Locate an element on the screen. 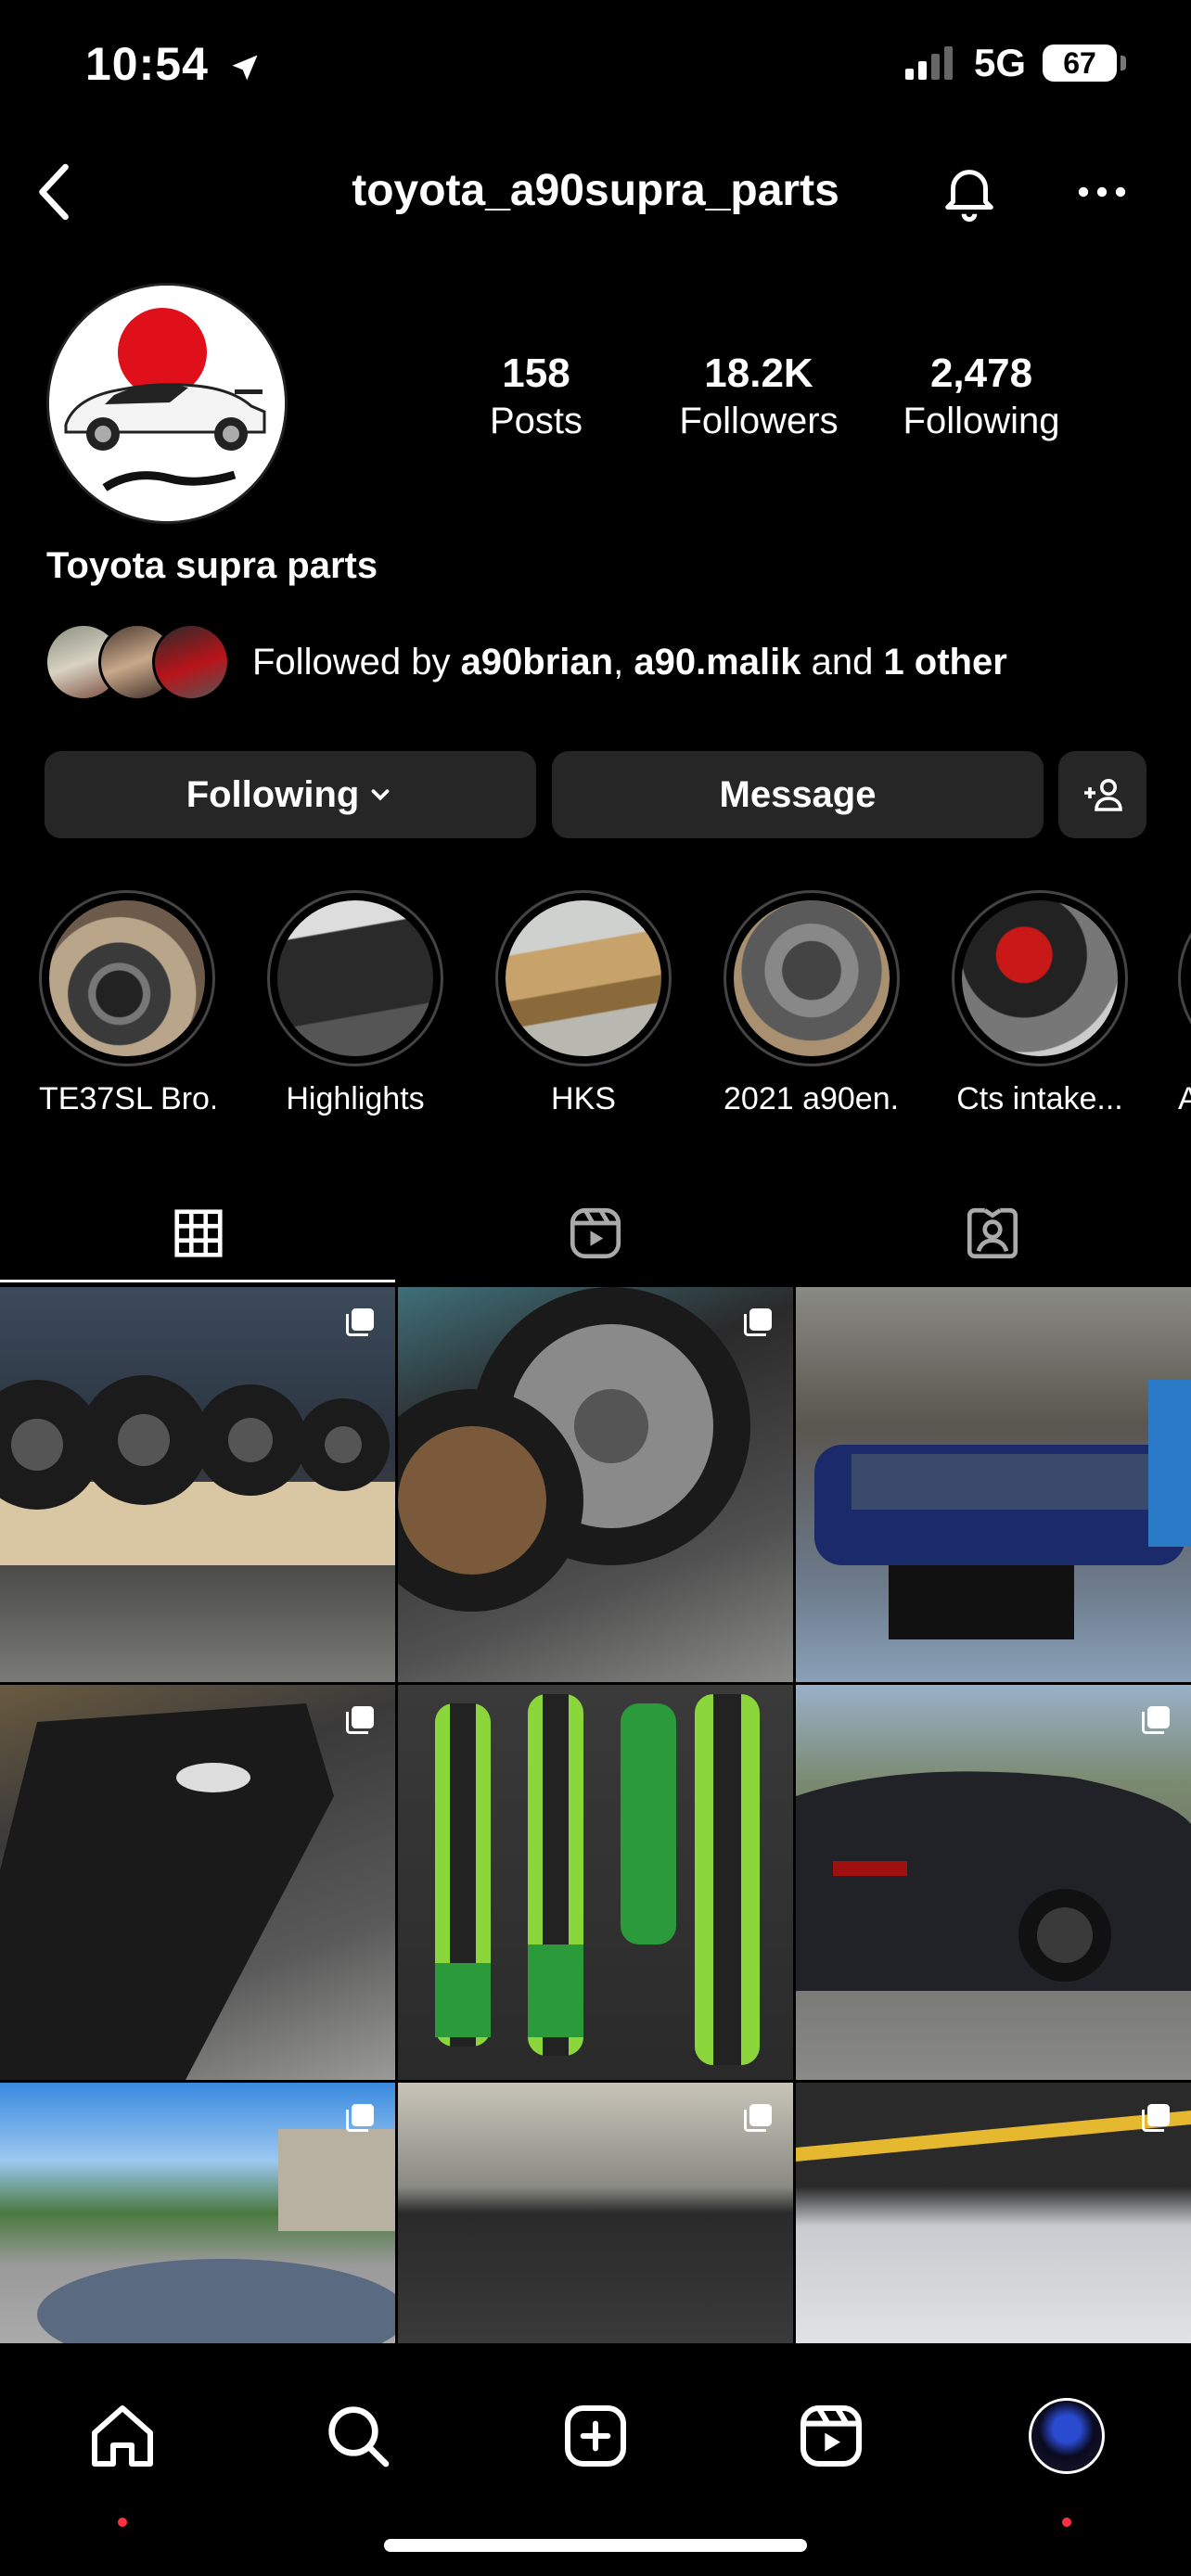 The width and height of the screenshot is (1191, 2576). profile-avatar is located at coordinates (167, 403).